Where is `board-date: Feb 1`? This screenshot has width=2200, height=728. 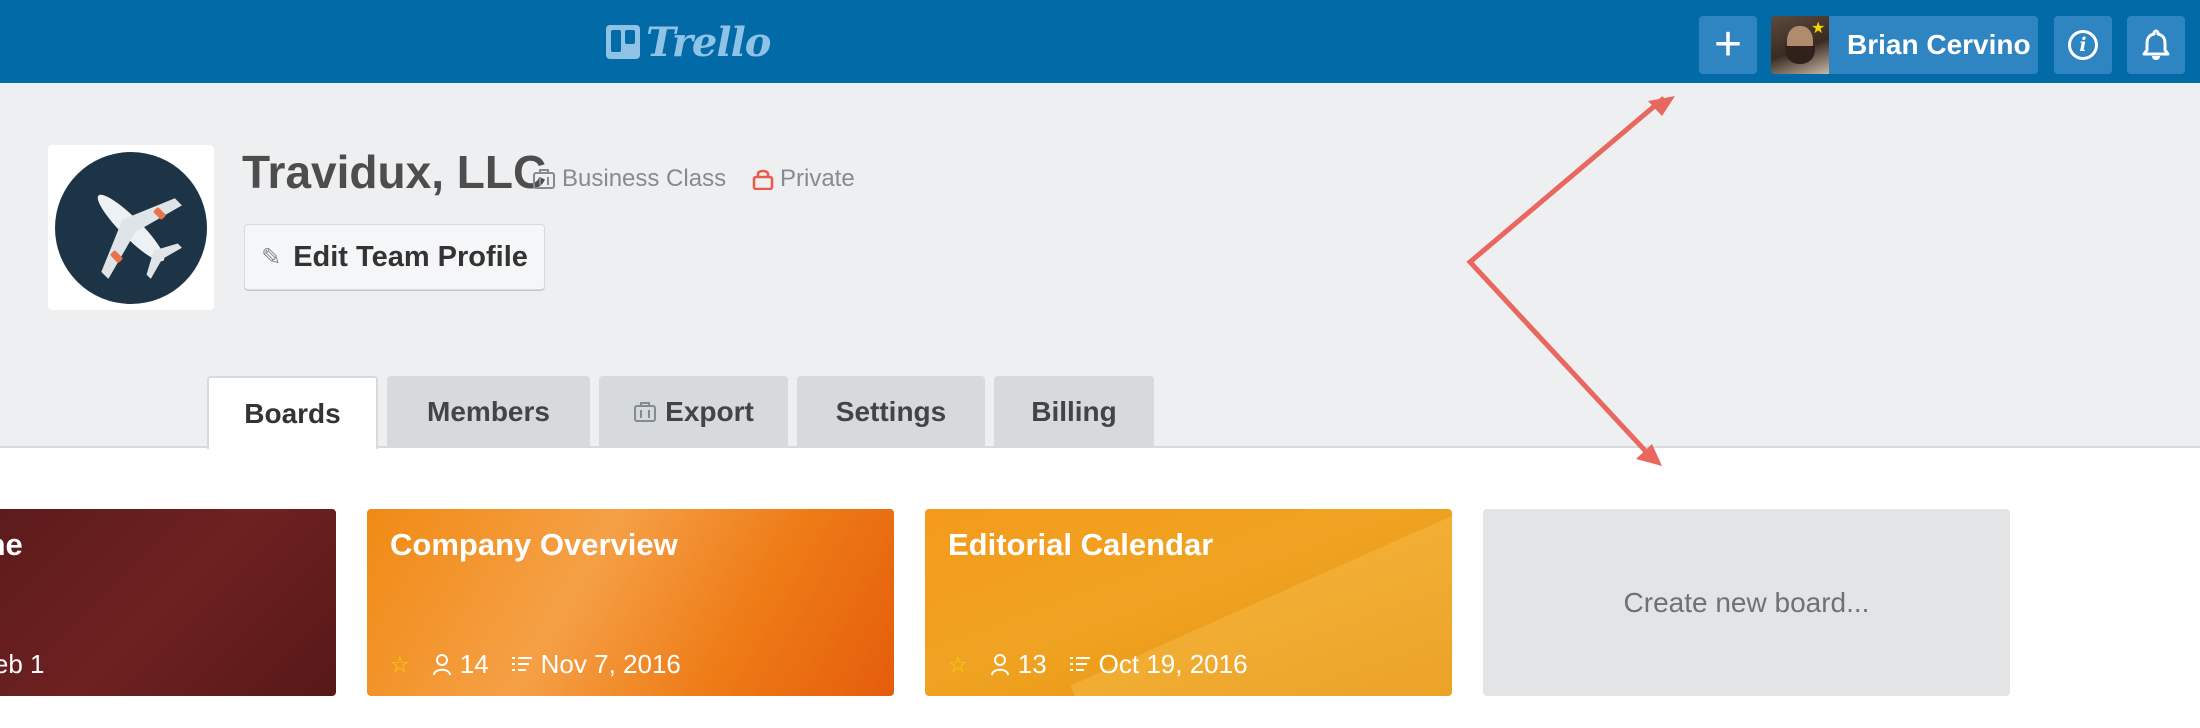 board-date: Feb 1 is located at coordinates (22, 664).